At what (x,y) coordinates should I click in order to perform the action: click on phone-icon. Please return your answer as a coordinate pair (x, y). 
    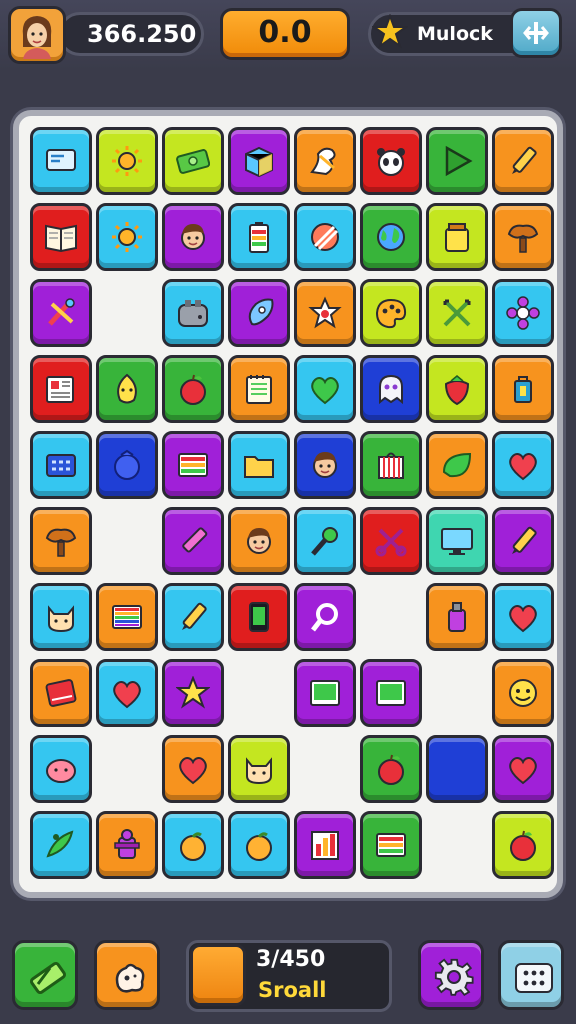
    Looking at the image, I should click on (259, 617).